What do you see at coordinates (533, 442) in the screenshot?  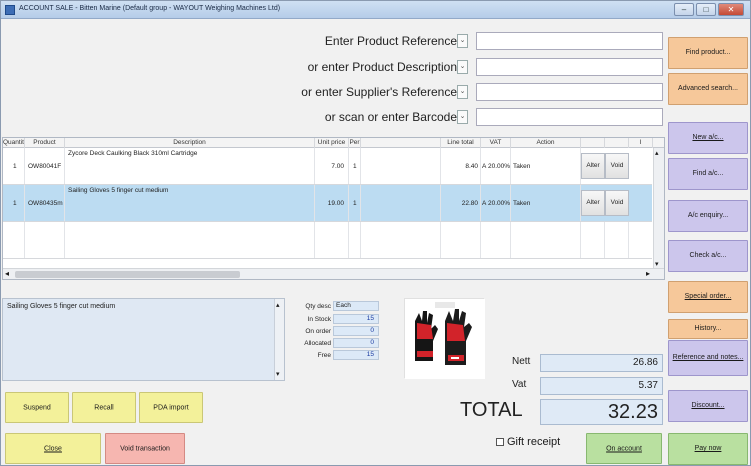 I see `gift-receipt-label: Gift receipt` at bounding box center [533, 442].